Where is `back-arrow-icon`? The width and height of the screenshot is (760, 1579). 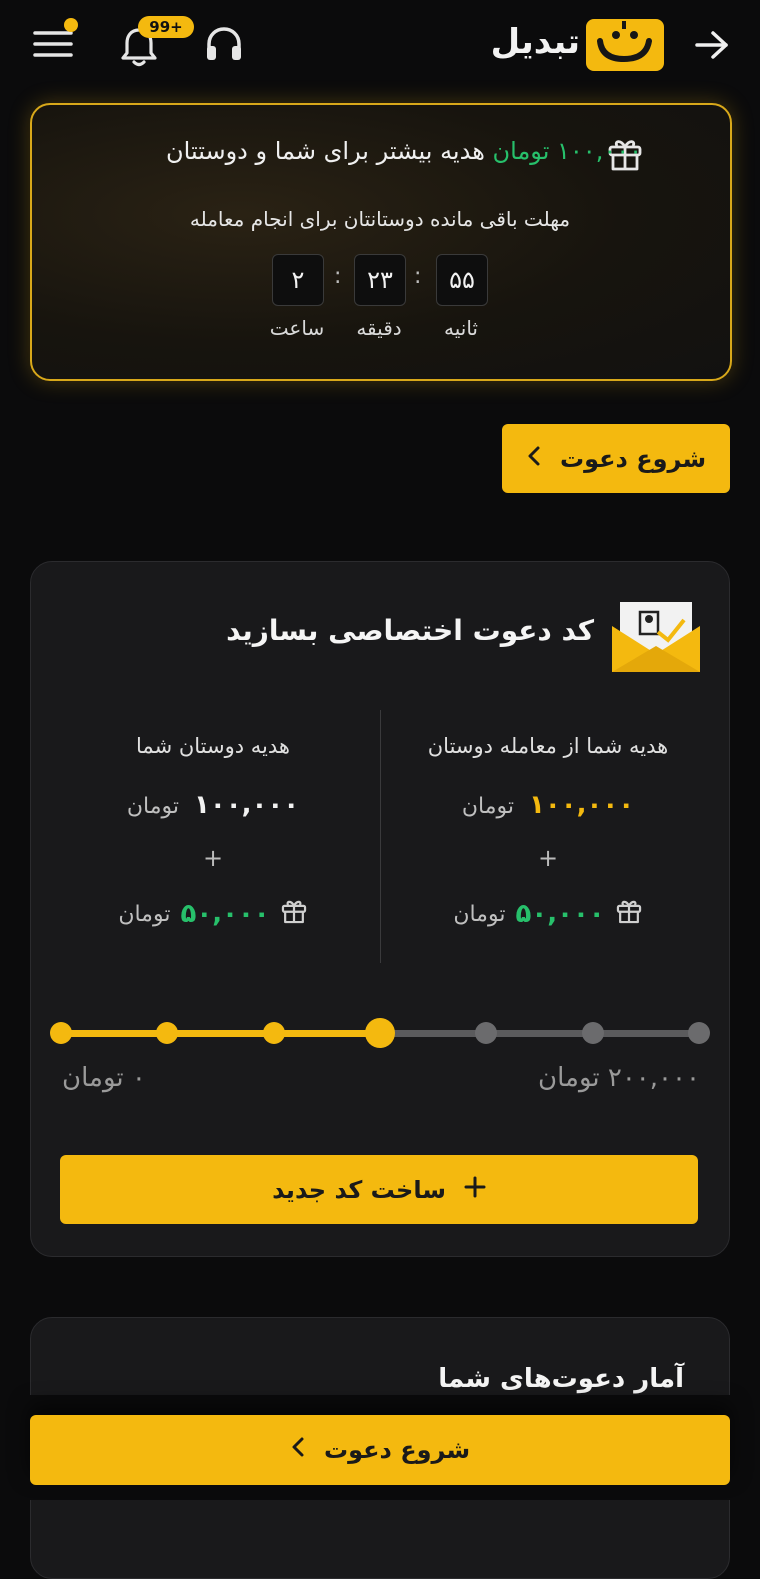 back-arrow-icon is located at coordinates (712, 45).